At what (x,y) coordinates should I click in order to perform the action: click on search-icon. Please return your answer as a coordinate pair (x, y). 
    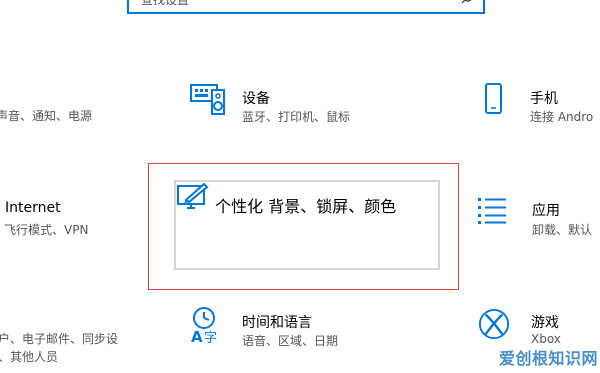
    Looking at the image, I should click on (466, 2).